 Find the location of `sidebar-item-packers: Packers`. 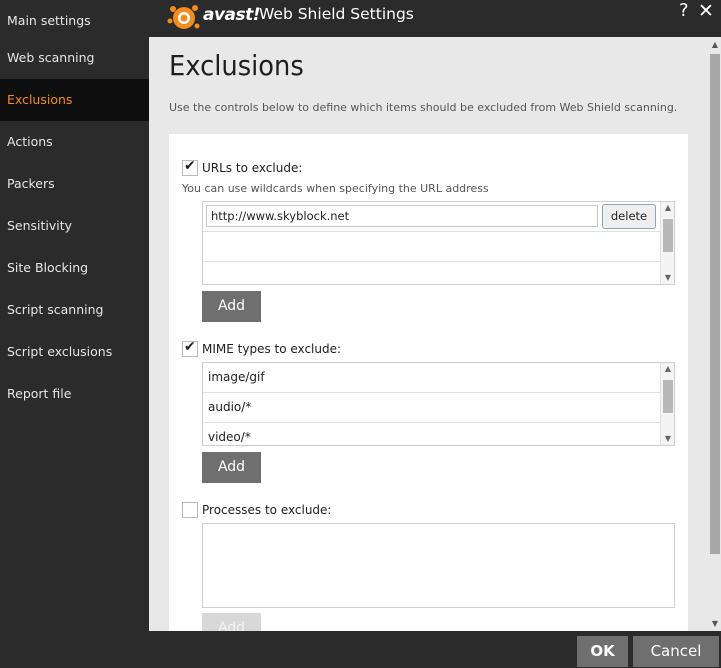

sidebar-item-packers: Packers is located at coordinates (74, 184).